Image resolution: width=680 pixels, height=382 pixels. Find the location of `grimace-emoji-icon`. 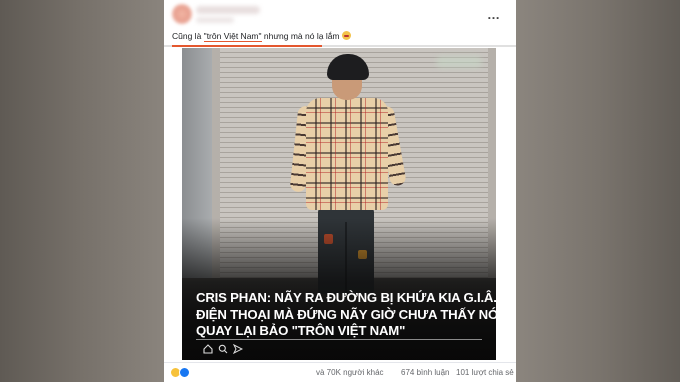

grimace-emoji-icon is located at coordinates (346, 35).